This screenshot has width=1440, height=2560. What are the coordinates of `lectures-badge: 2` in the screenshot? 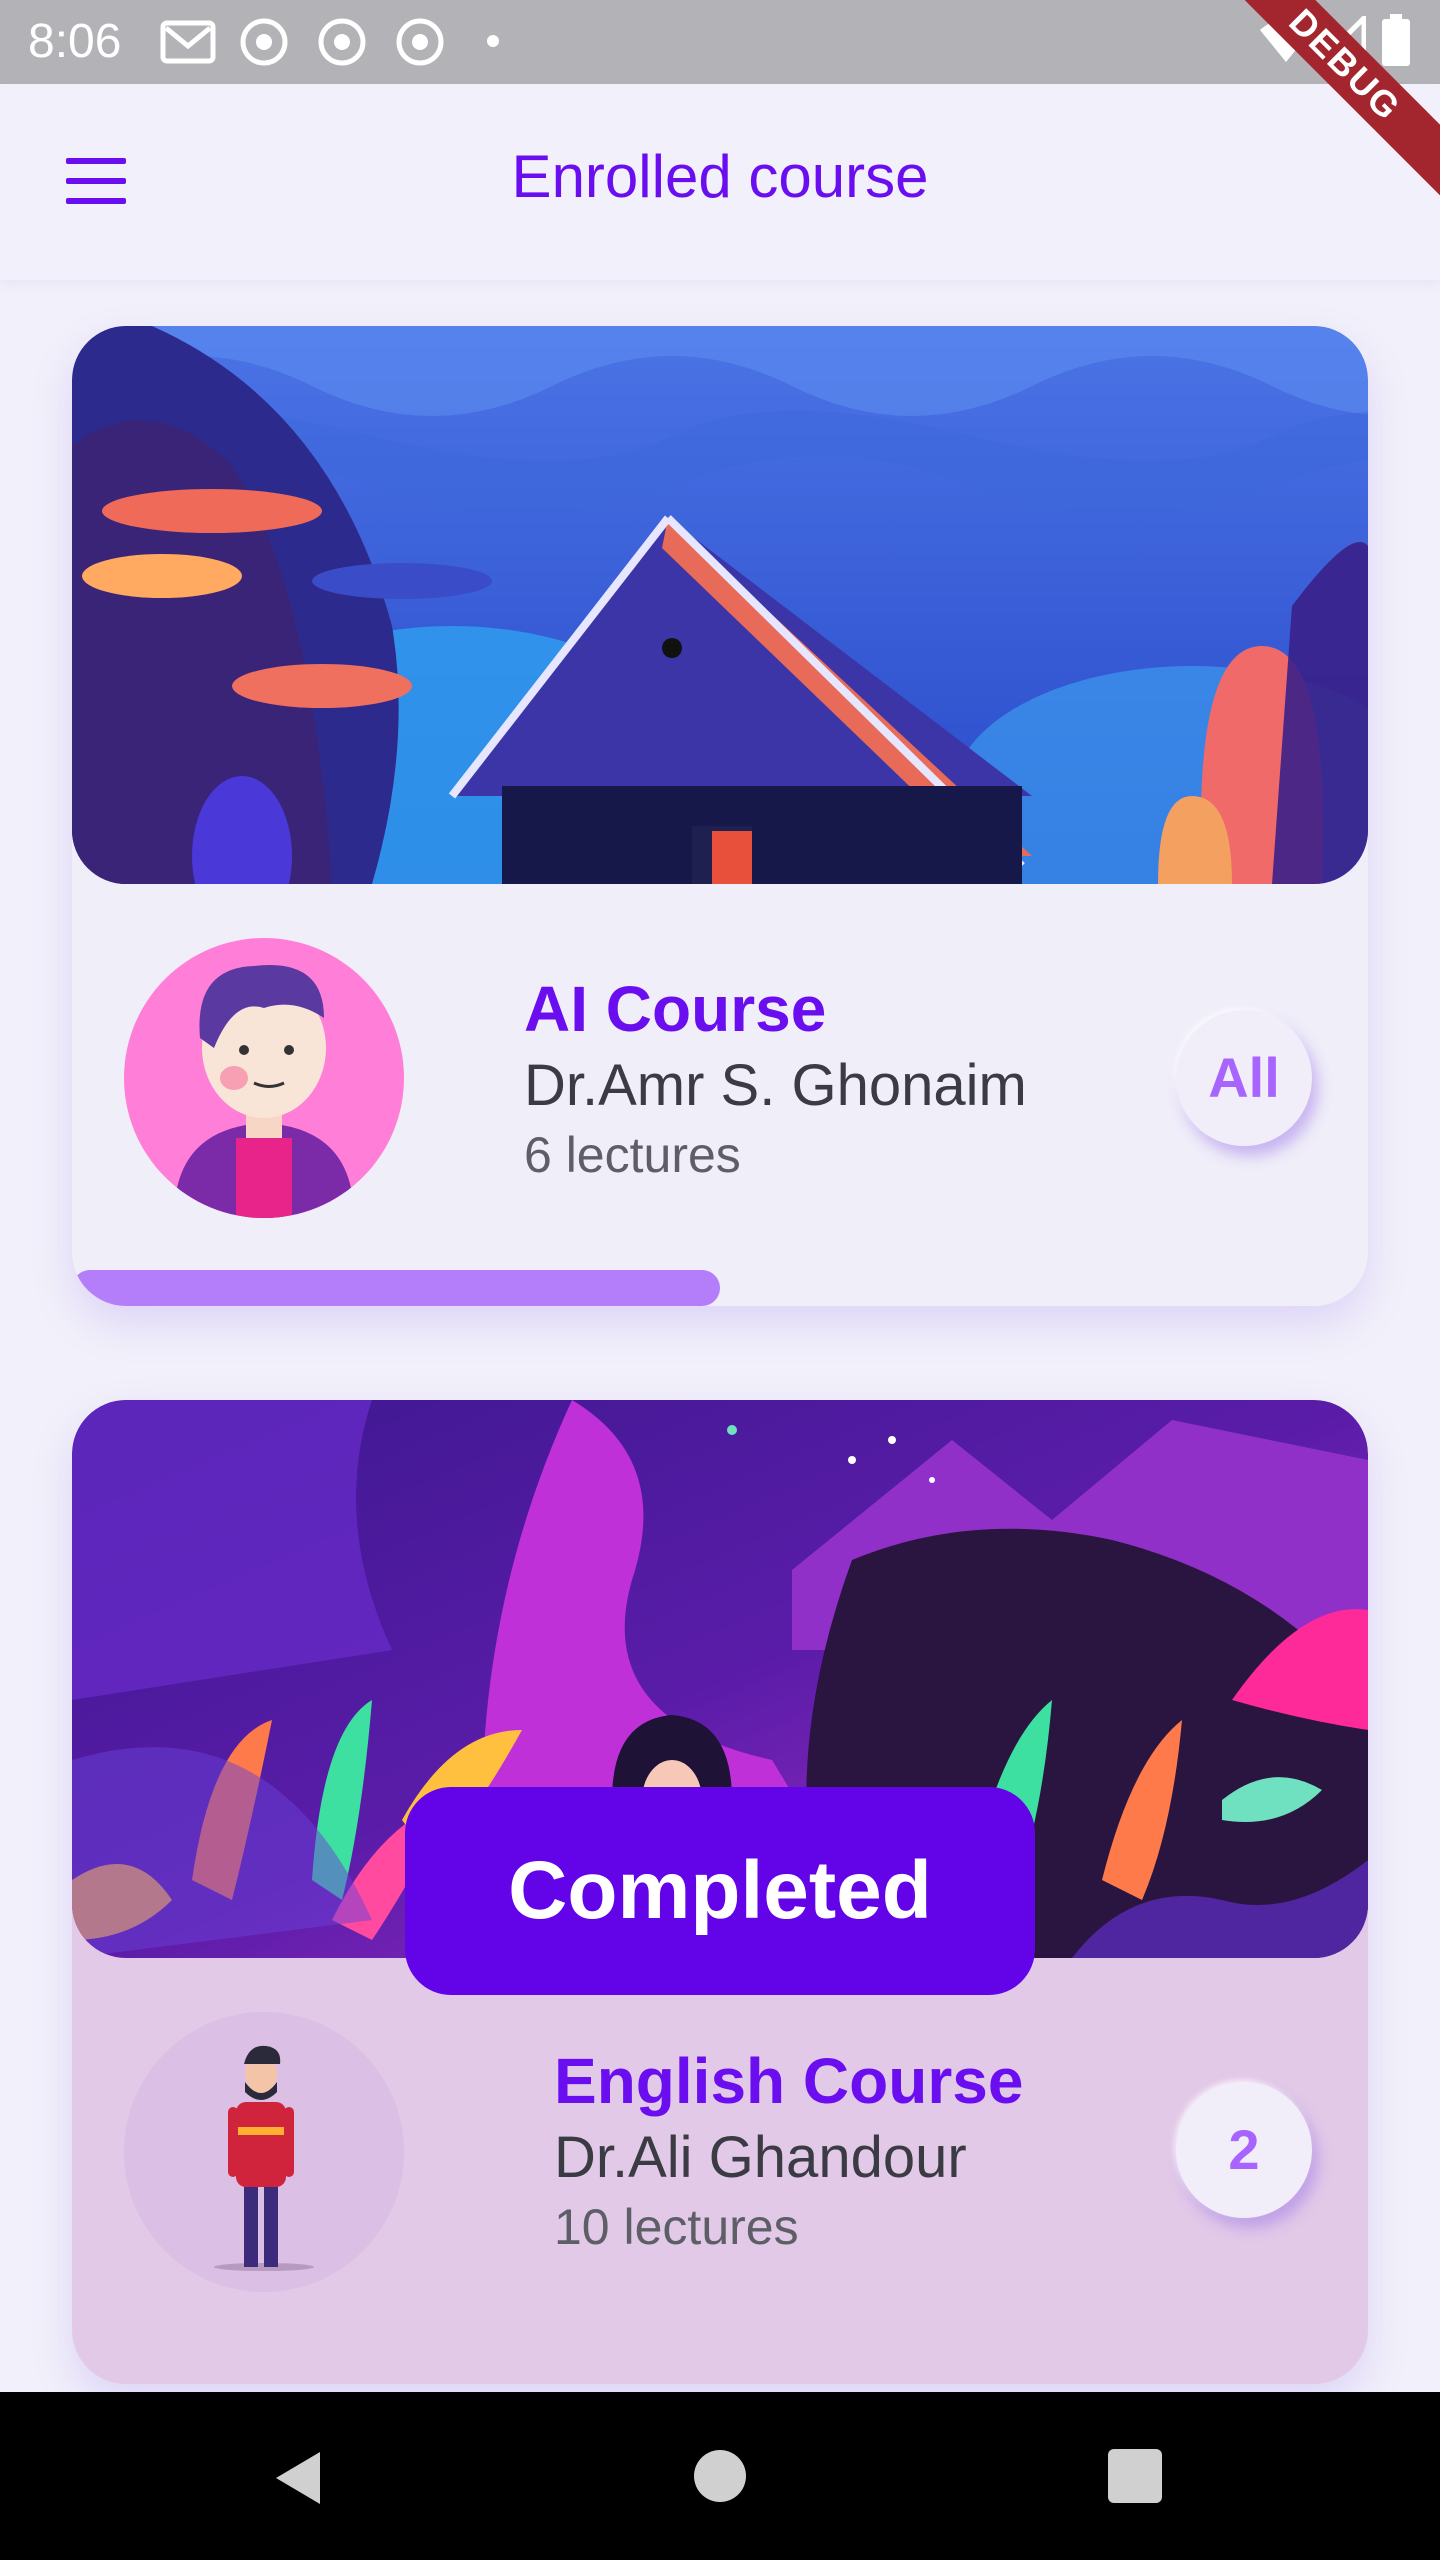 It's located at (1244, 2150).